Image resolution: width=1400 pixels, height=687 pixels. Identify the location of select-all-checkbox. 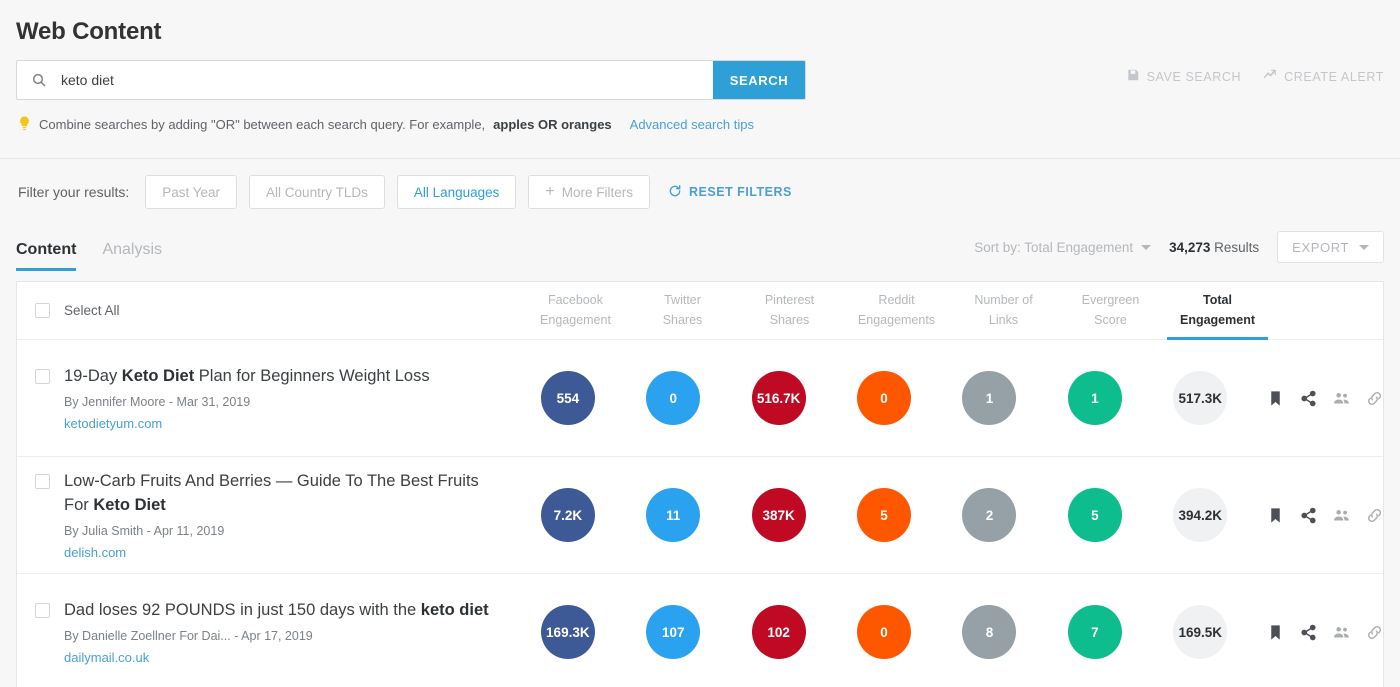
(42, 310).